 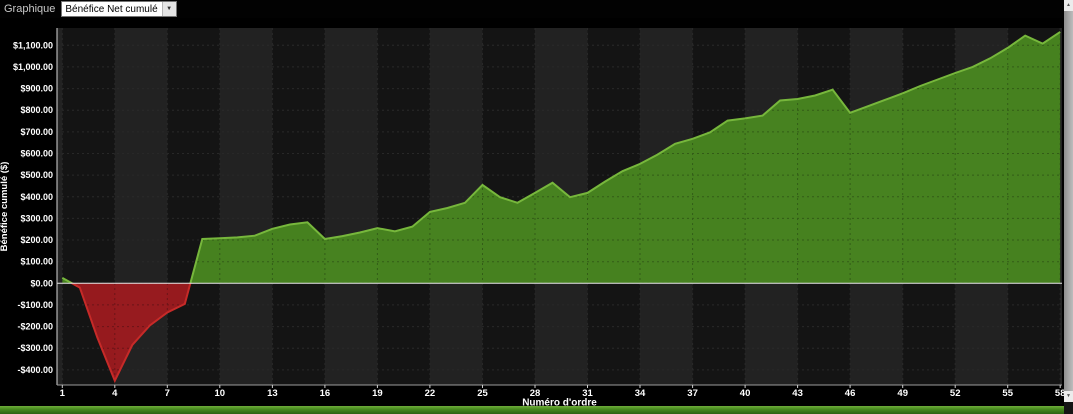 What do you see at coordinates (559, 402) in the screenshot?
I see `x-axis-title: Numéro d'ordre` at bounding box center [559, 402].